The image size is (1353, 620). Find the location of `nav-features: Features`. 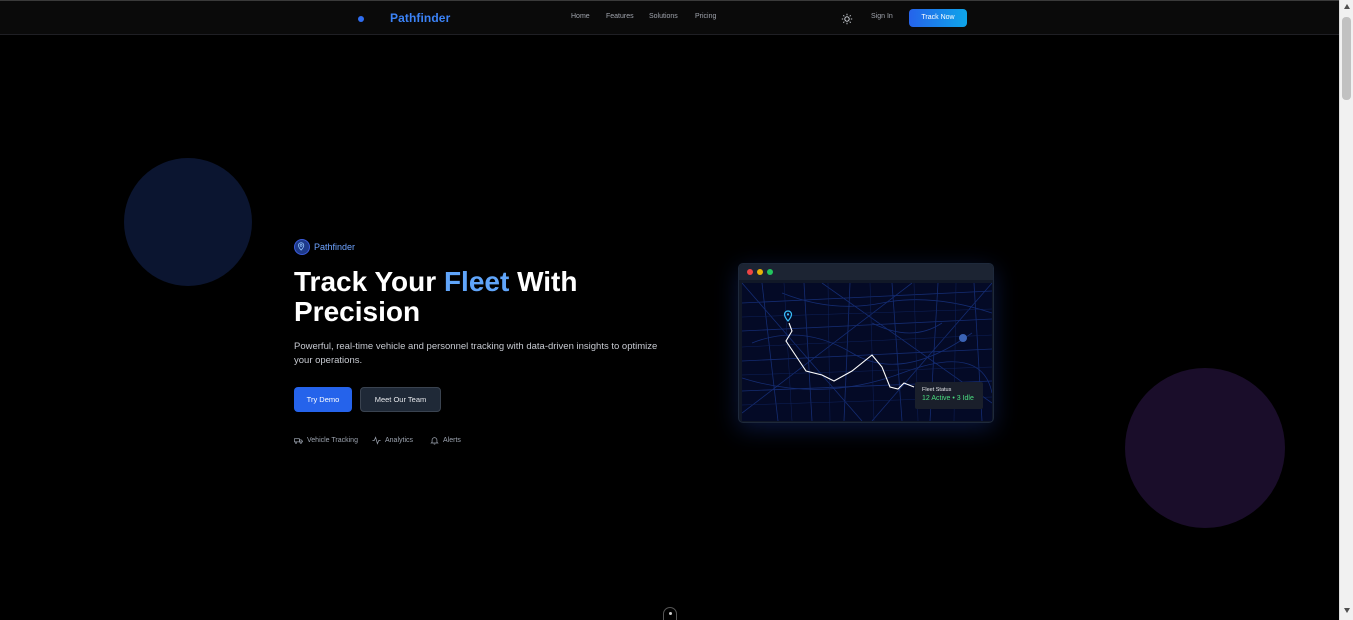

nav-features: Features is located at coordinates (620, 16).